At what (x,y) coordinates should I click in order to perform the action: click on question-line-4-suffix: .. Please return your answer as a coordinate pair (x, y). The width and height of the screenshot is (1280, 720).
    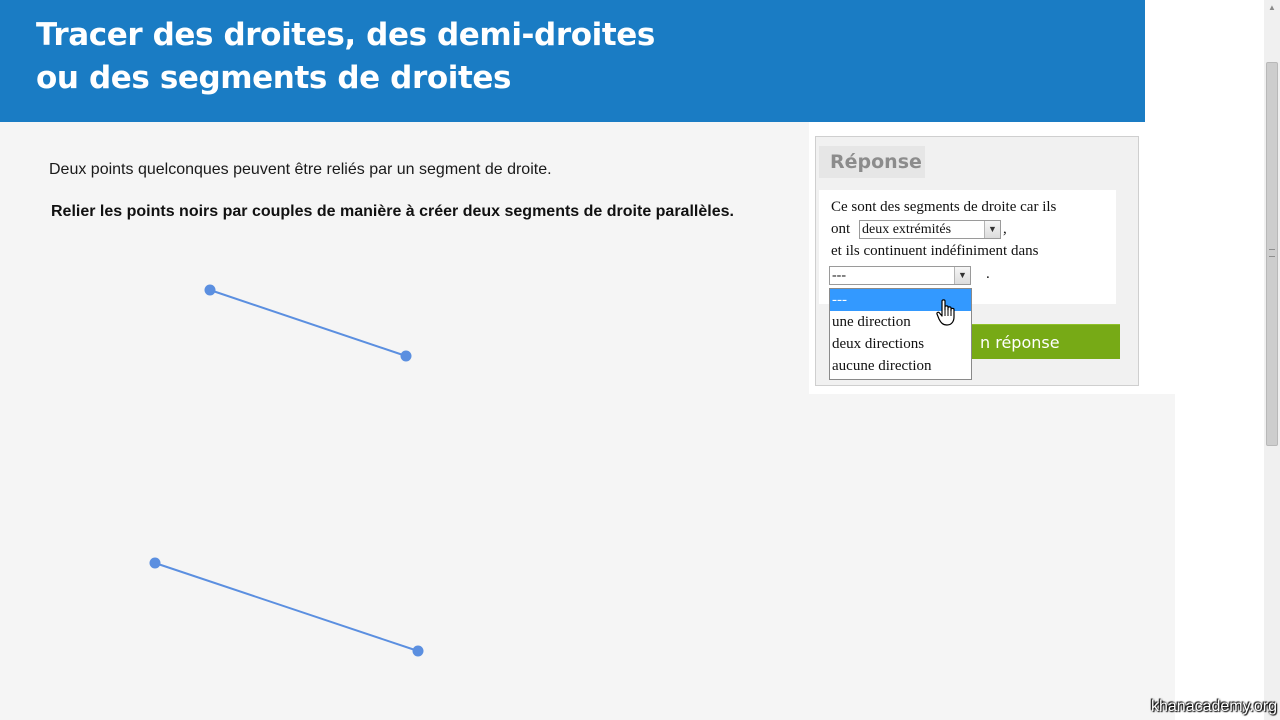
    Looking at the image, I should click on (988, 274).